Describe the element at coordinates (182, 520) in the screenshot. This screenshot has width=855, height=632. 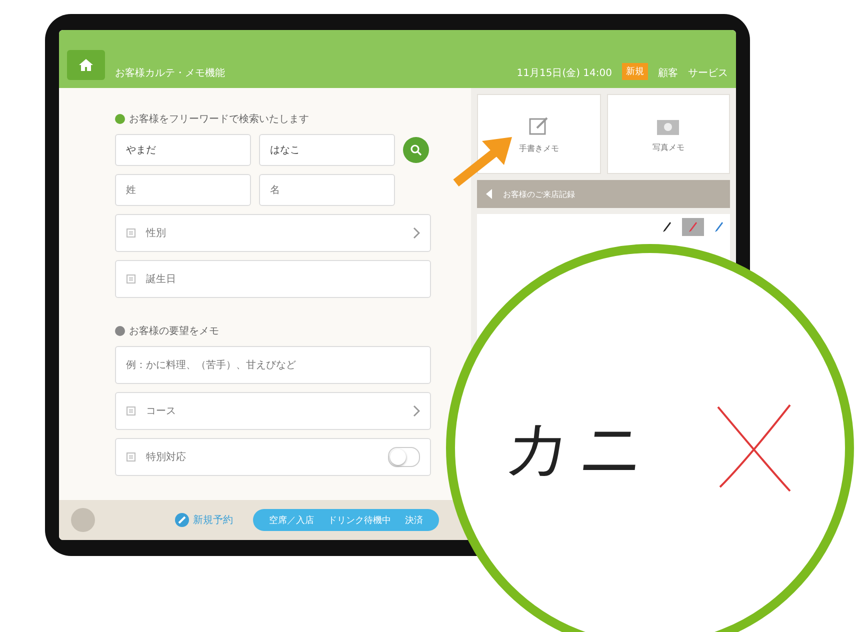
I see `pencil-icon` at that location.